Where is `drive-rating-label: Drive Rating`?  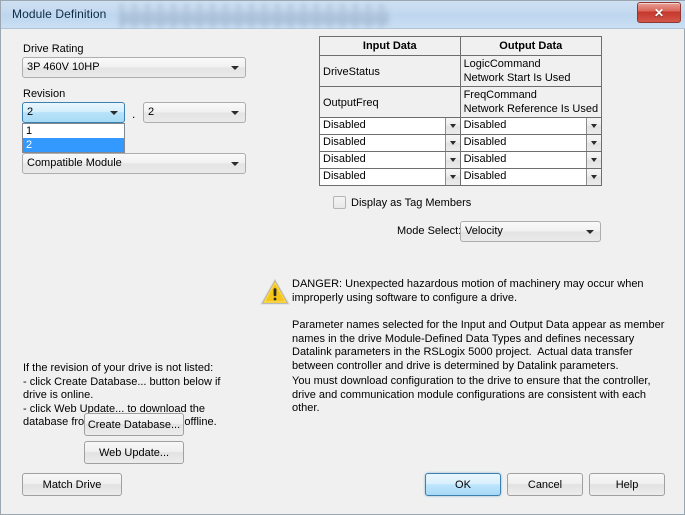
drive-rating-label: Drive Rating is located at coordinates (53, 49).